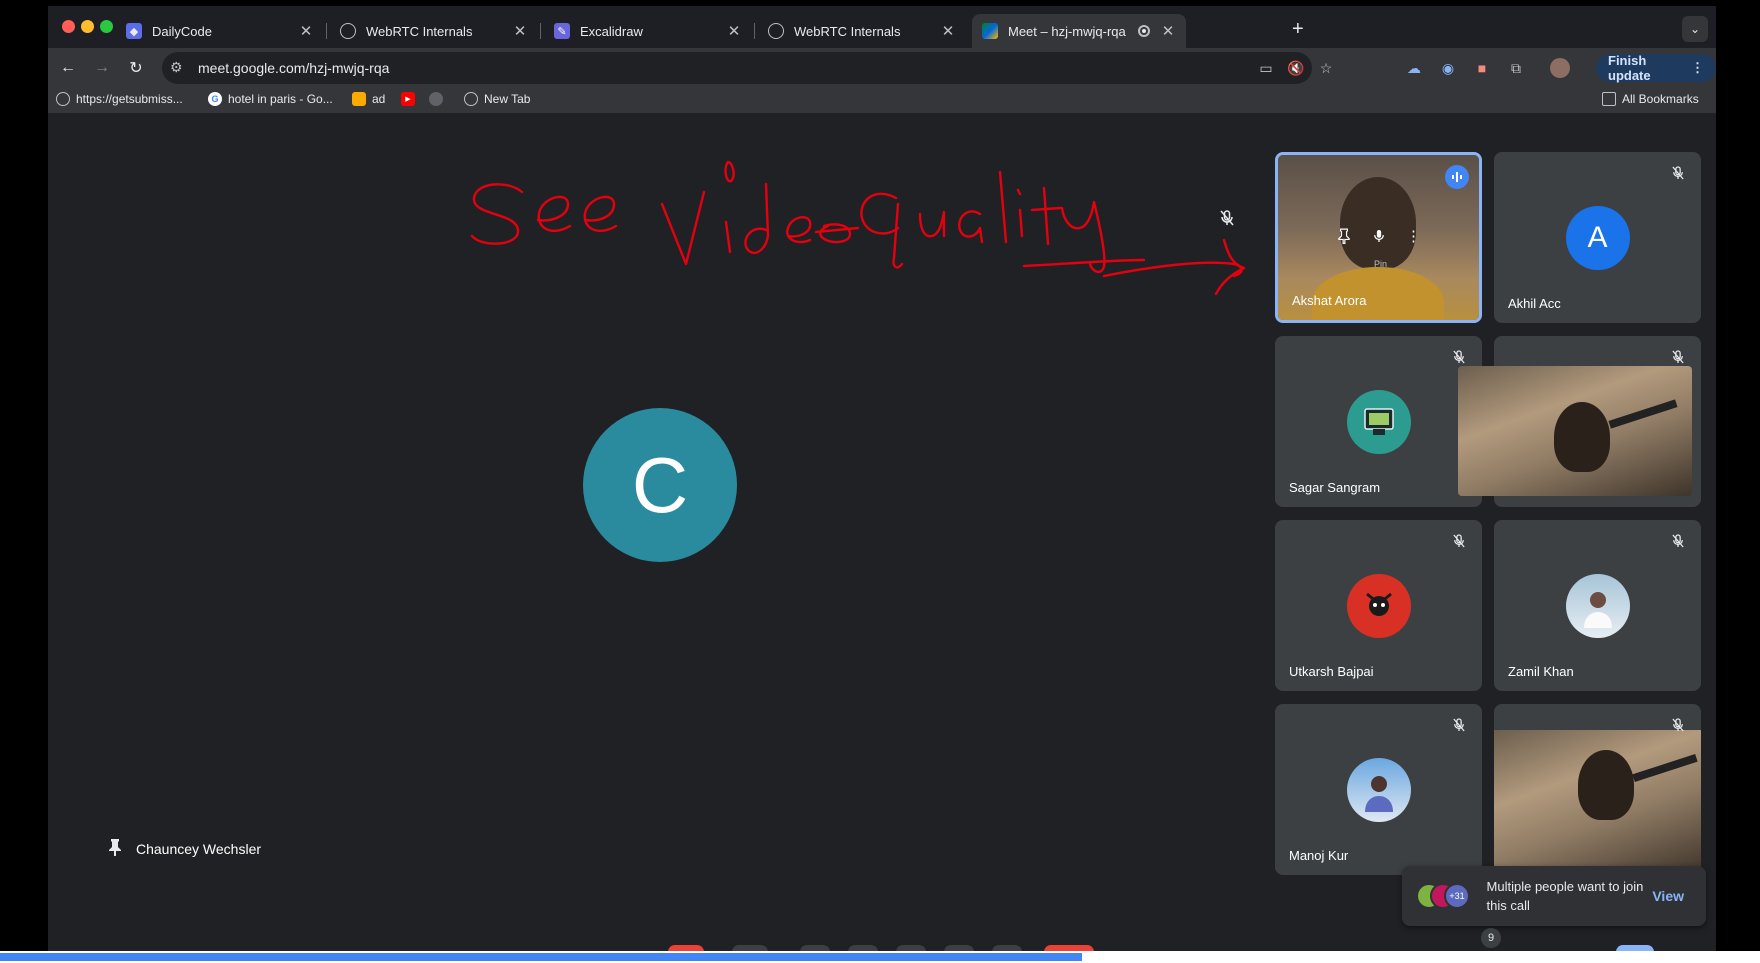 The height and width of the screenshot is (963, 1760). What do you see at coordinates (1144, 31) in the screenshot?
I see `recording-icon` at bounding box center [1144, 31].